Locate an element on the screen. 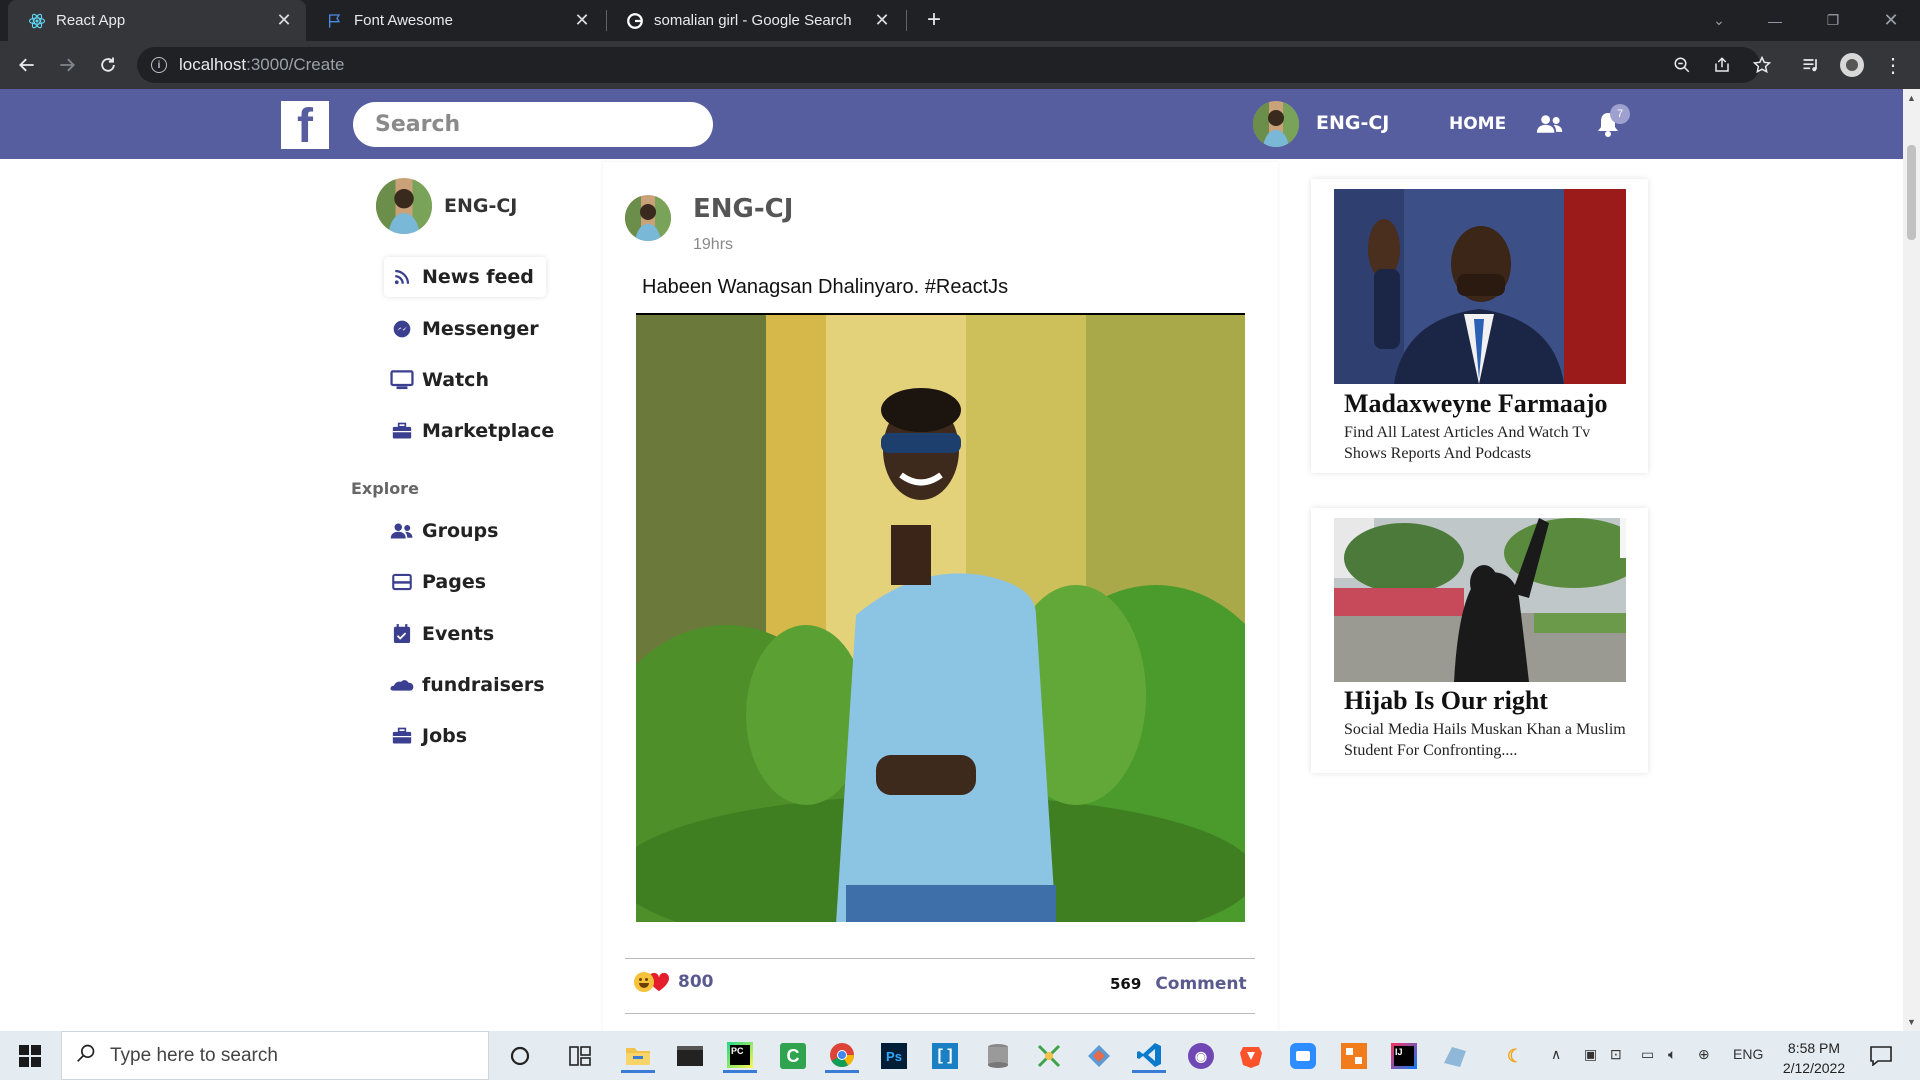 This screenshot has height=1080, width=1920. laugh-icon is located at coordinates (644, 982).